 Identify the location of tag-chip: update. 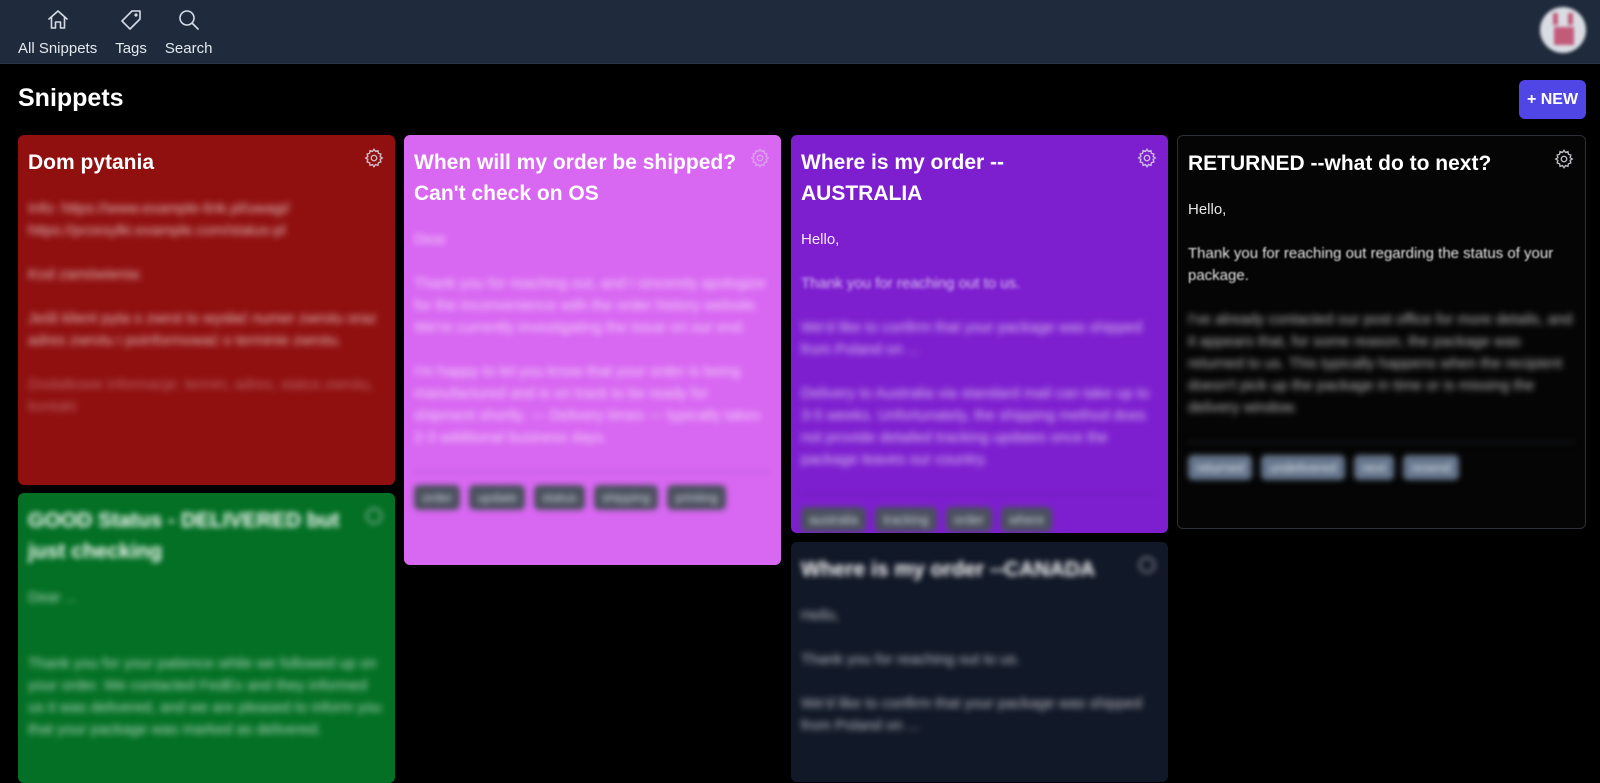
(497, 497).